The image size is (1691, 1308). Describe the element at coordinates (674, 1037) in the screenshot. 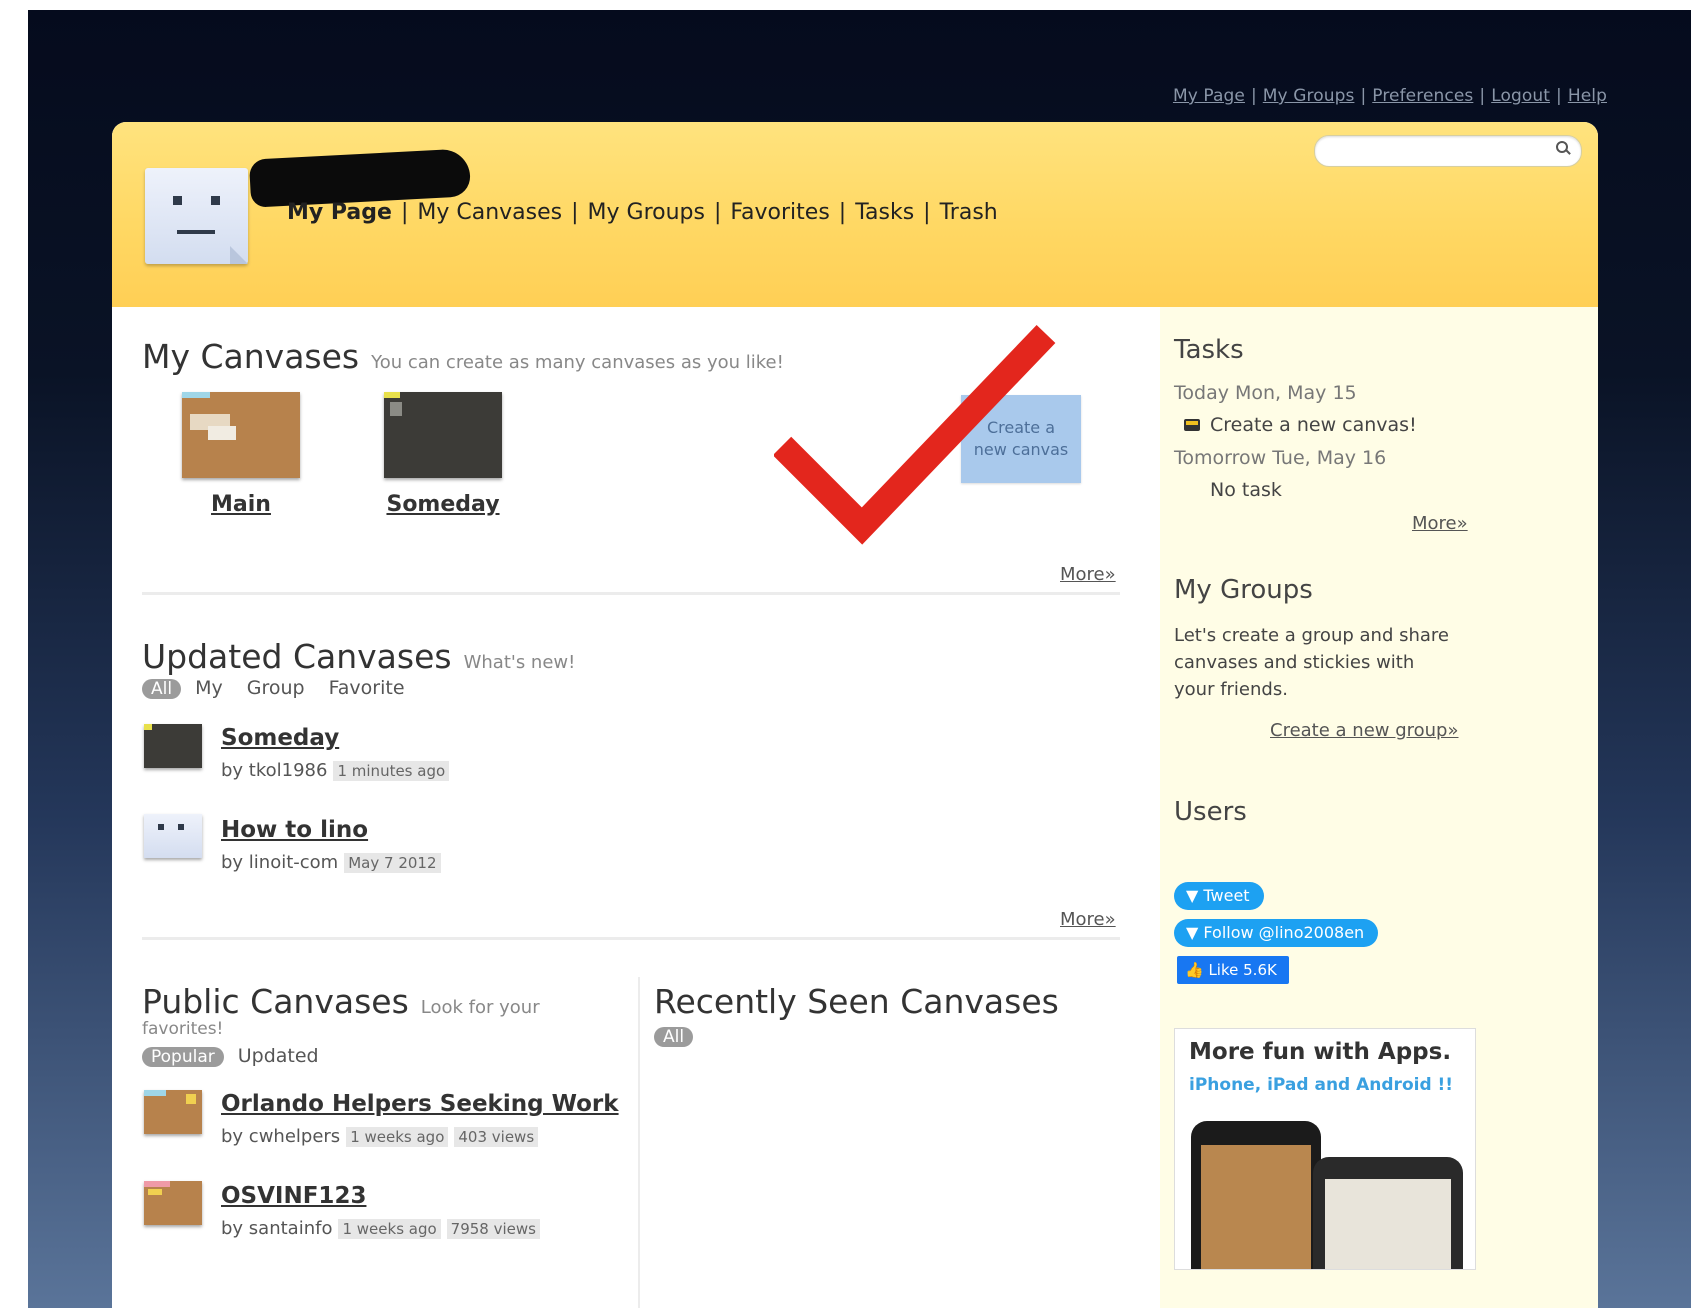

I see `filter-all-recent: All` at that location.